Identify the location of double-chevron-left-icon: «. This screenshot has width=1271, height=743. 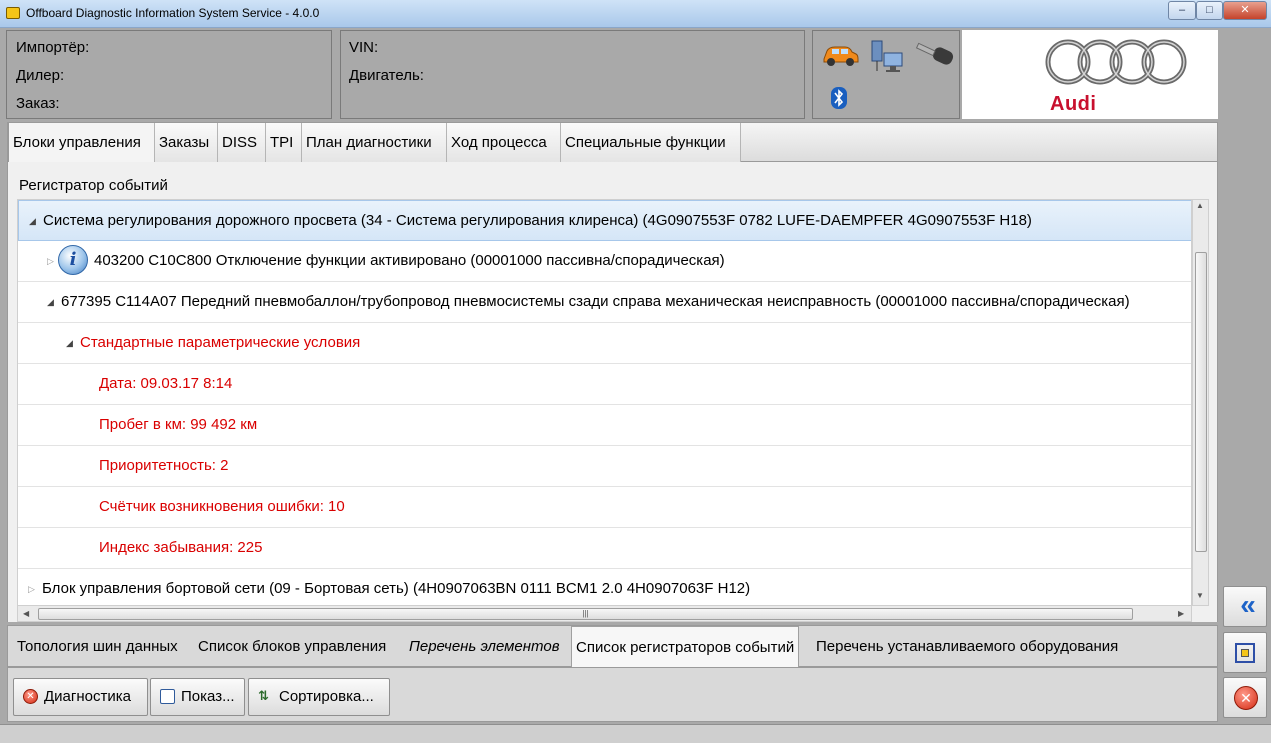
(1247, 604).